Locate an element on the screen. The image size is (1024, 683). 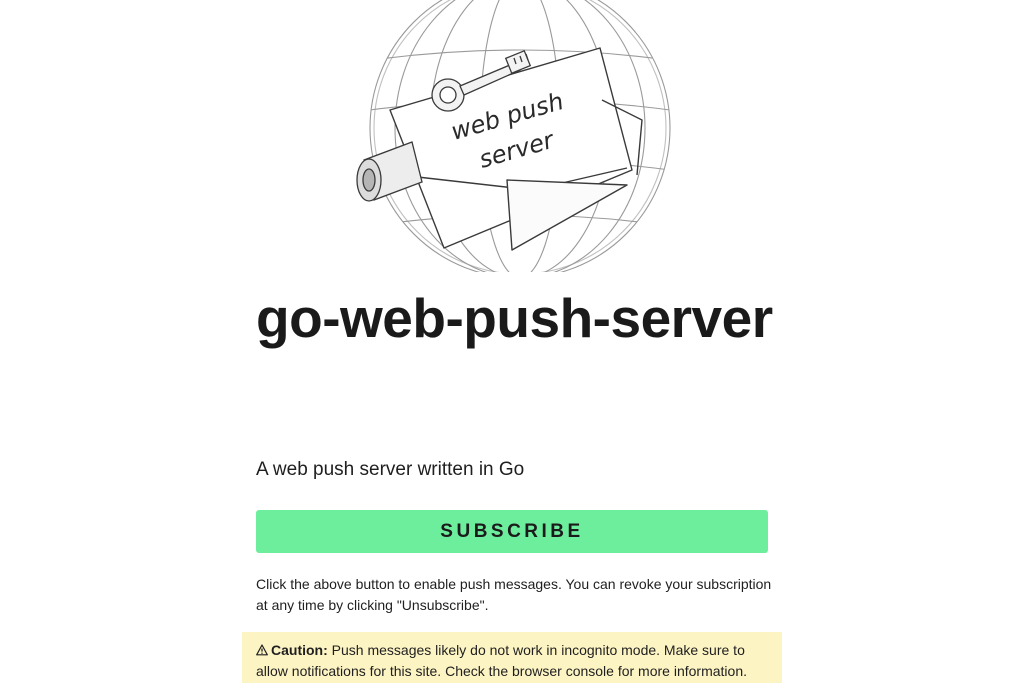
subscribe-button: SUBSCRIBE is located at coordinates (512, 531).